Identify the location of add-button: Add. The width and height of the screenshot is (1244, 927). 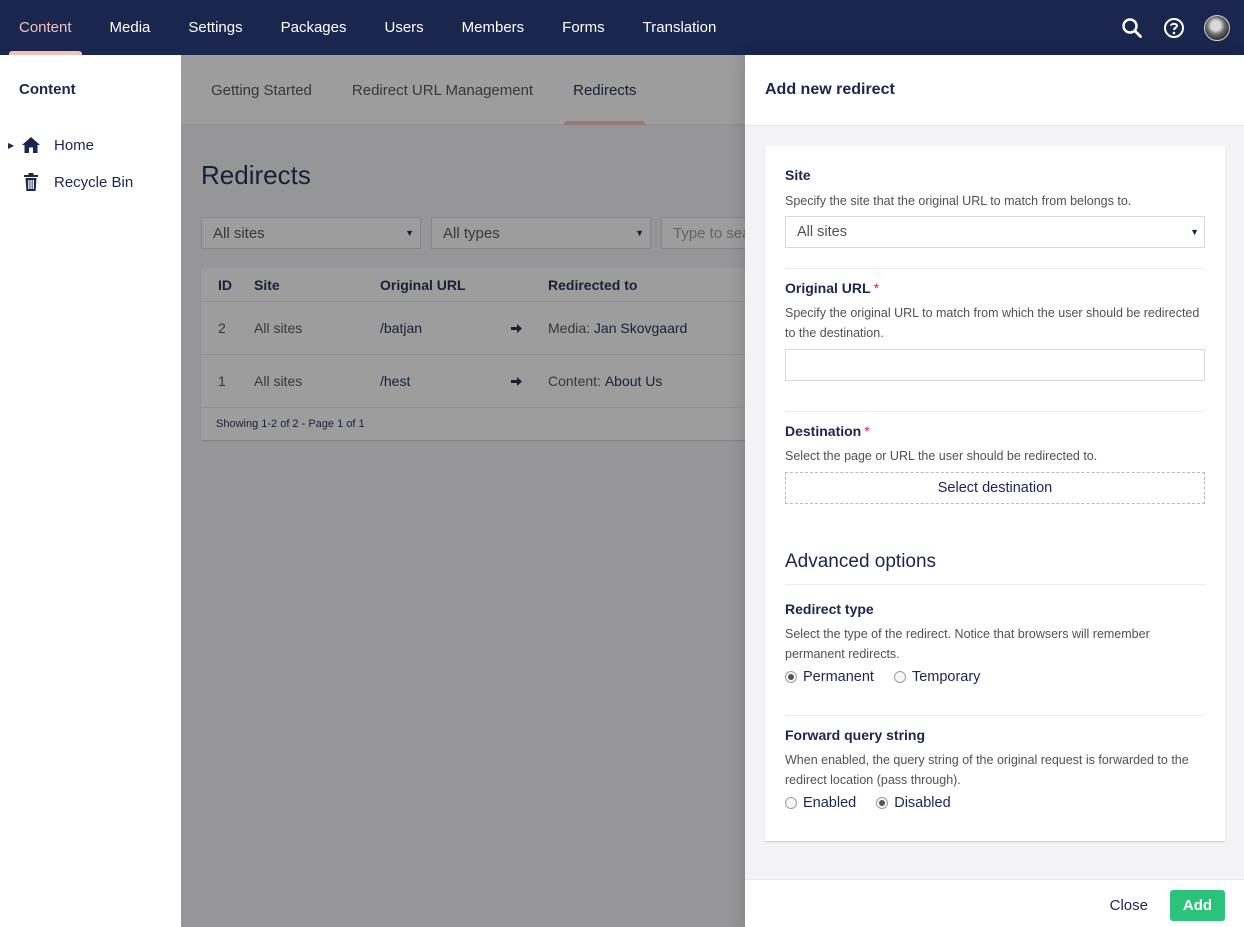
(1197, 905).